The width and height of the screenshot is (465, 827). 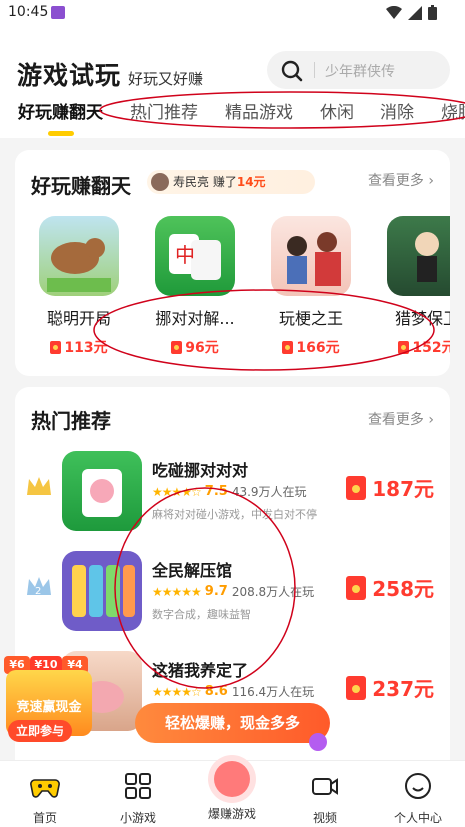 I want to click on game-icon-sort, so click(x=102, y=591).